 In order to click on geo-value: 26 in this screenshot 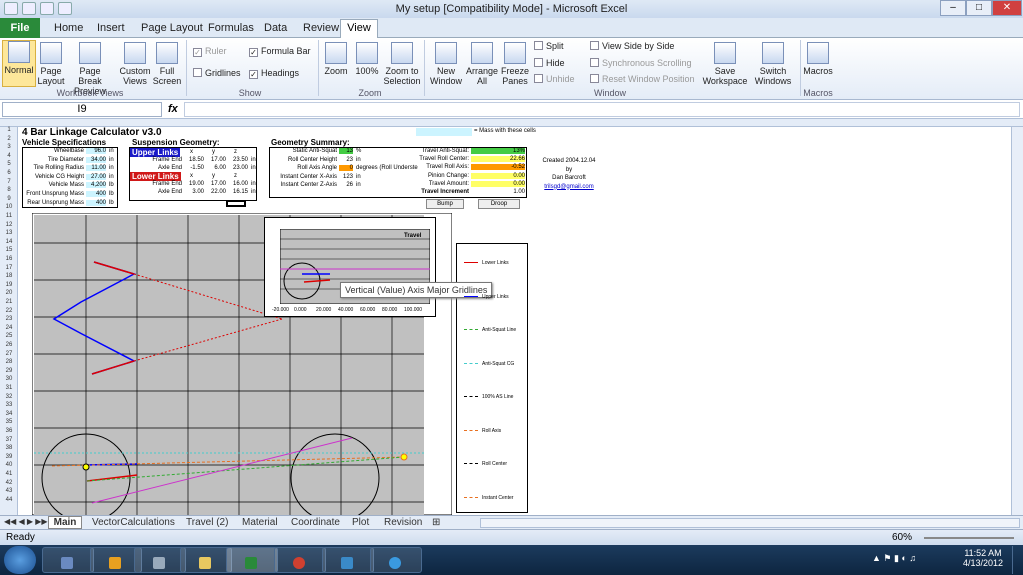, I will do `click(346, 185)`.